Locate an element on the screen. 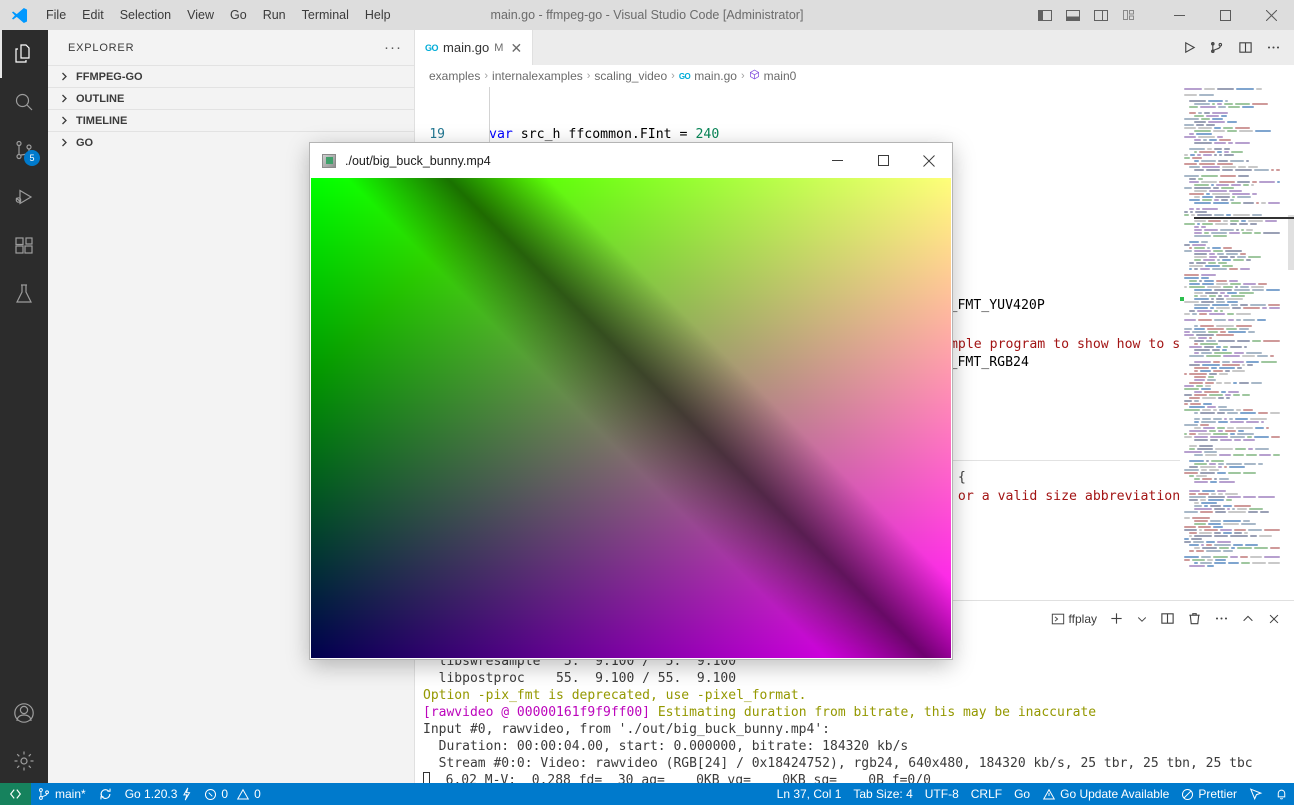 Image resolution: width=1294 pixels, height=805 pixels. split-and-run-icon is located at coordinates (1217, 48).